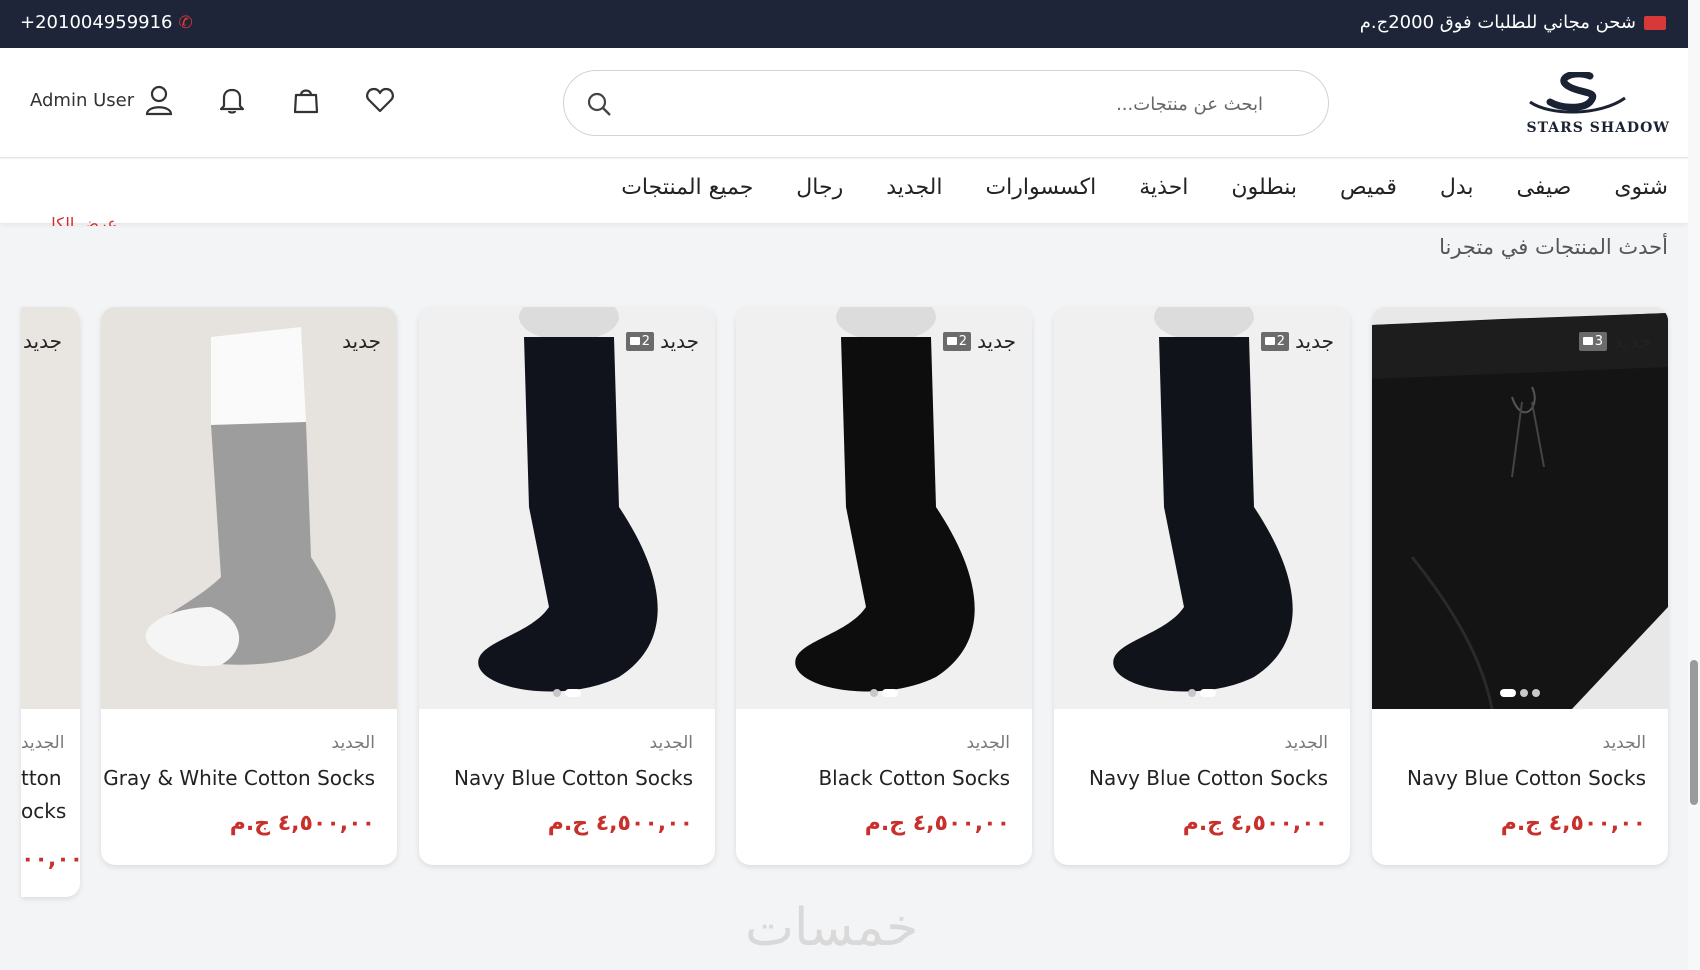 The width and height of the screenshot is (1700, 970). What do you see at coordinates (1694, 732) in the screenshot?
I see `scrollbar-thumb` at bounding box center [1694, 732].